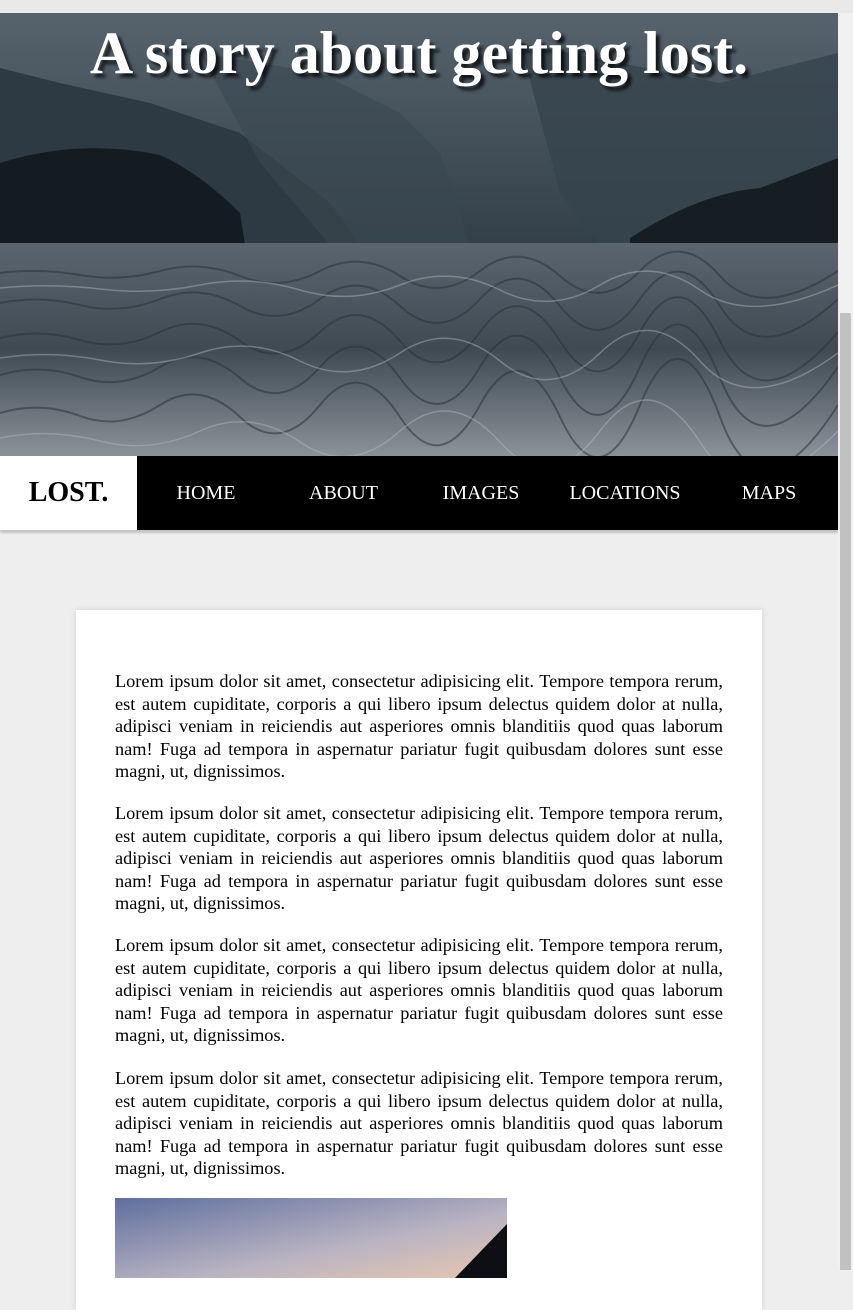 The width and height of the screenshot is (853, 1310). I want to click on top-strip, so click(426, 6).